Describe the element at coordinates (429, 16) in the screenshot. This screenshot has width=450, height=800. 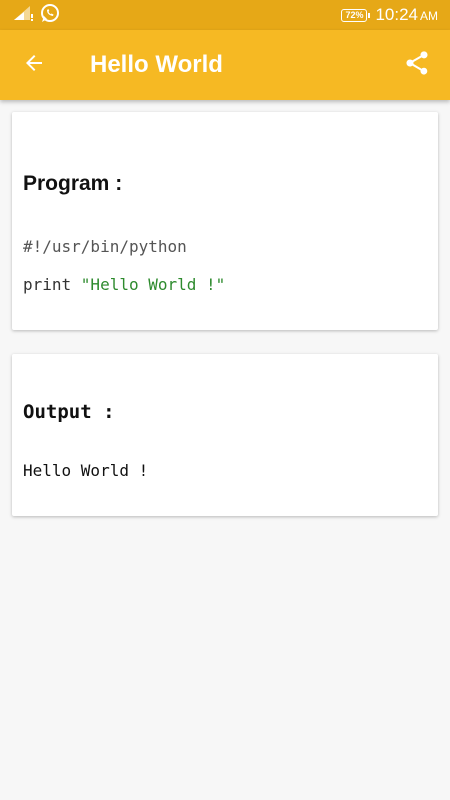
I see `clock-ampm: AM` at that location.